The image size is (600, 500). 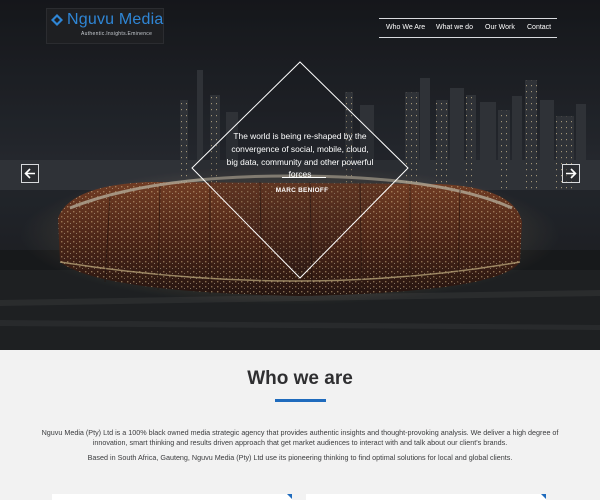 I want to click on brand-logo: Nguvu Media Authentic.Insights.Eminence, so click(x=105, y=26).